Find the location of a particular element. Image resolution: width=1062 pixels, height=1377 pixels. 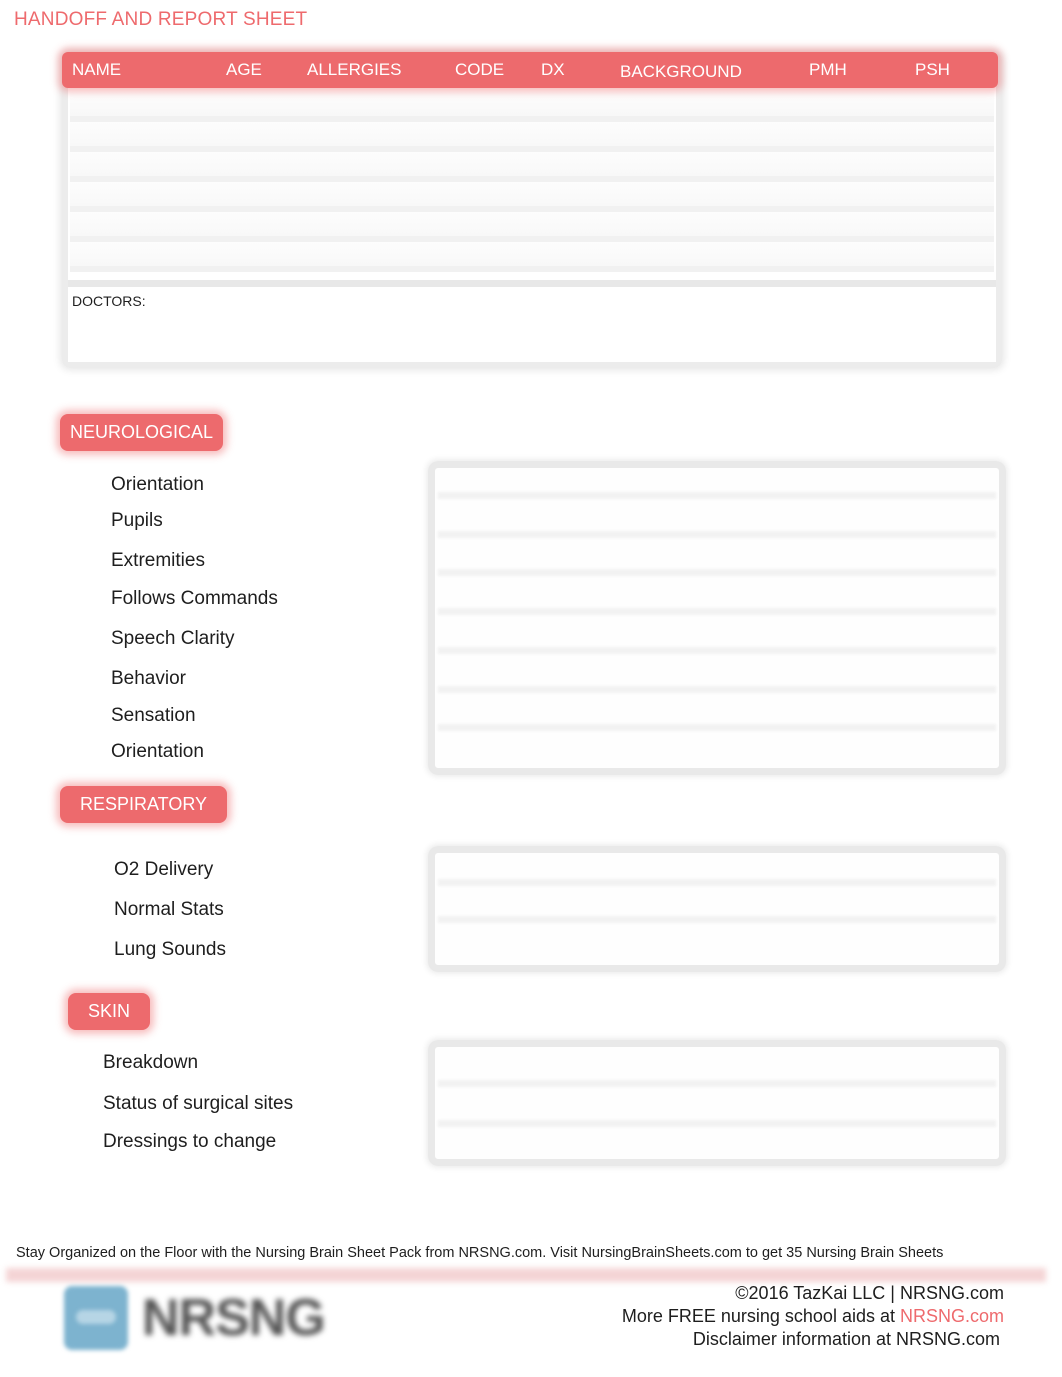

footer-divider is located at coordinates (526, 1275).